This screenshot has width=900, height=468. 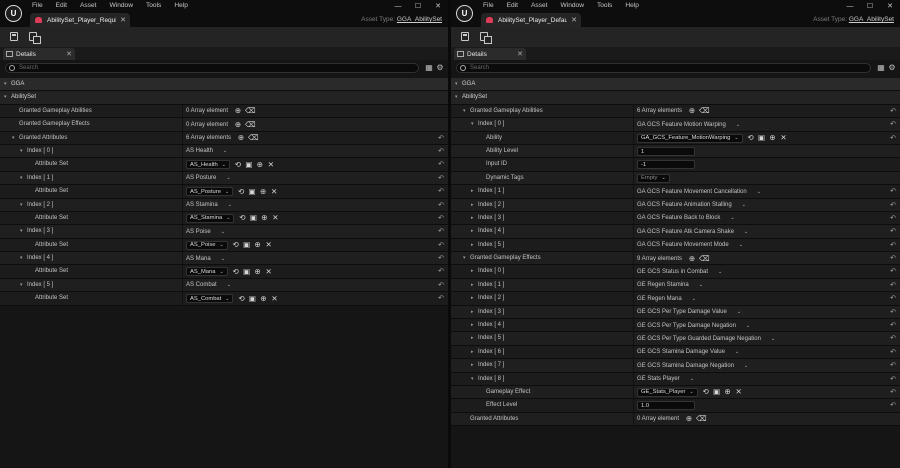 What do you see at coordinates (35, 38) in the screenshot?
I see `browse-asset-icon` at bounding box center [35, 38].